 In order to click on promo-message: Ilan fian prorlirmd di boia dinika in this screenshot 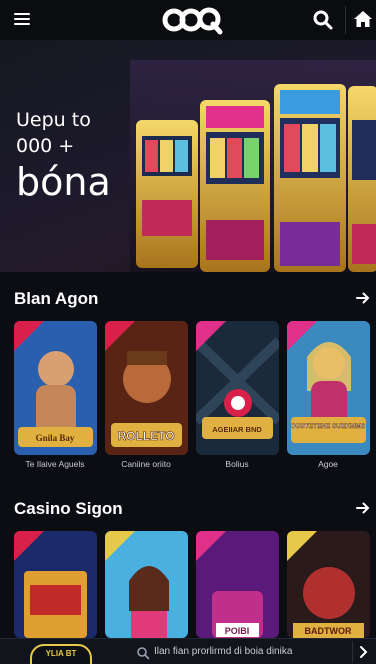, I will do `click(236, 653)`.